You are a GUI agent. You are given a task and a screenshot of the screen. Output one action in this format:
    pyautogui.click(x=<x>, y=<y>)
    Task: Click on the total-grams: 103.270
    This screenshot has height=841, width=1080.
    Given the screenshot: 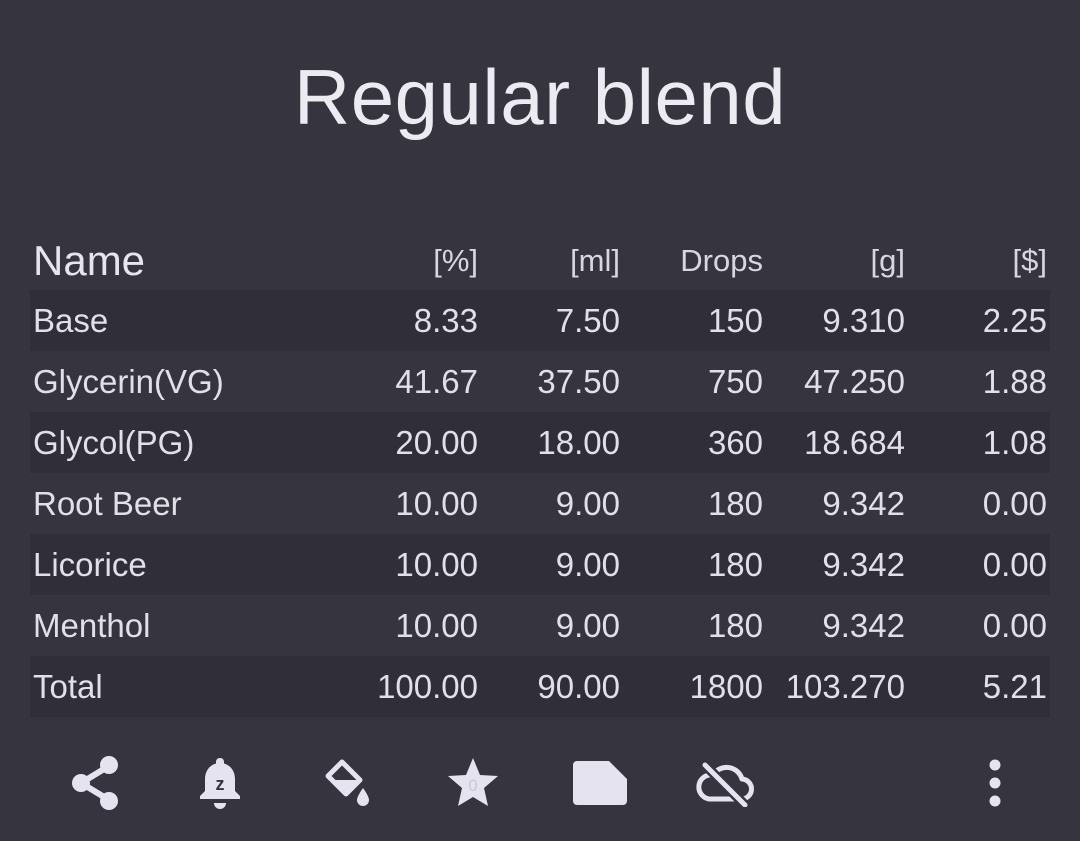 What is the action you would take?
    pyautogui.click(x=845, y=686)
    